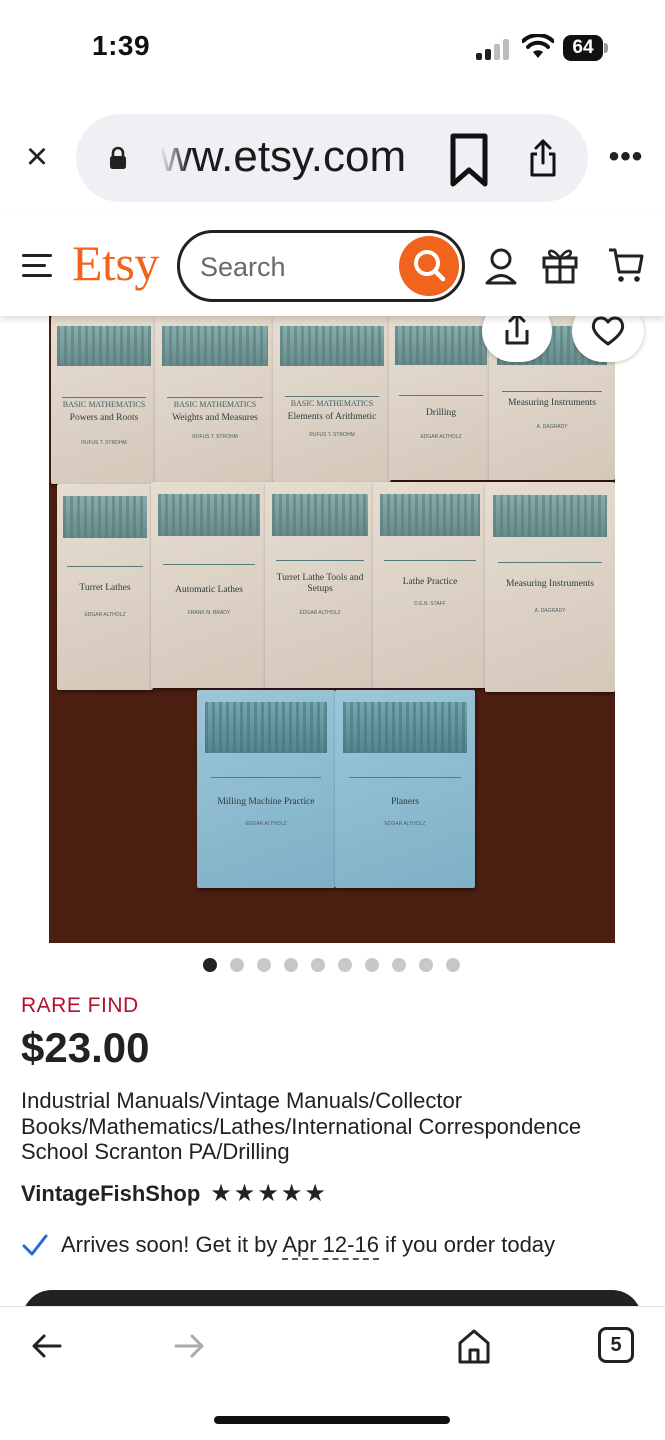  I want to click on close-icon: ×, so click(37, 157).